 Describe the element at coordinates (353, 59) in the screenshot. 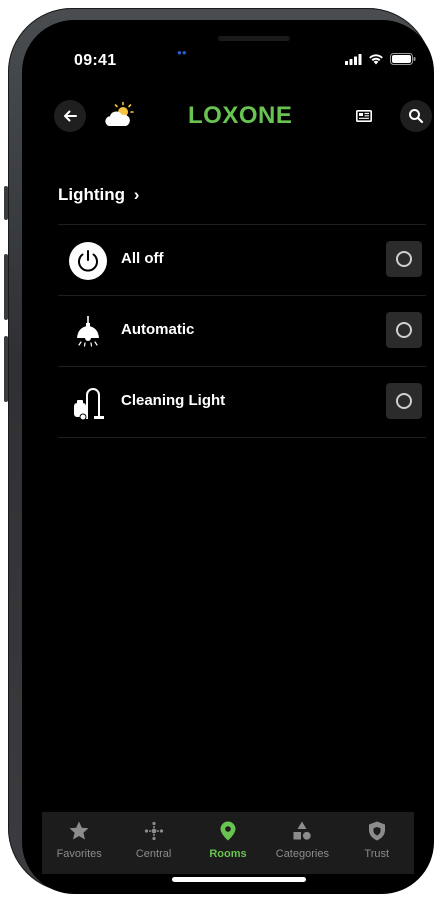

I see `signal-icon` at that location.